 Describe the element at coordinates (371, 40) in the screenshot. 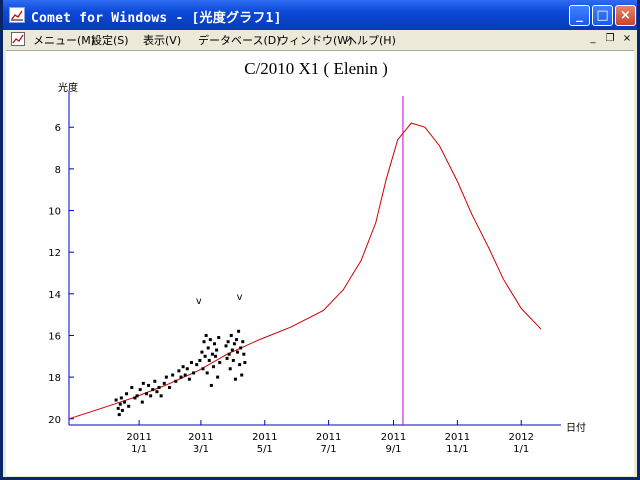

I see `menu-item-help: ヘルプ(H)` at that location.